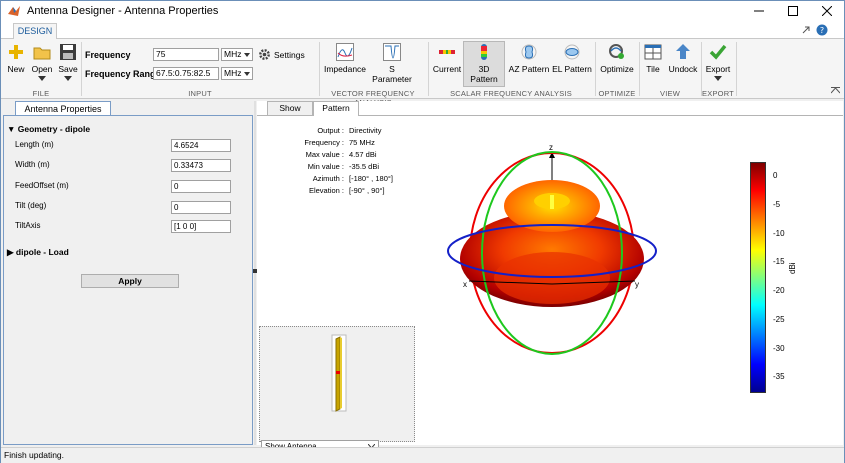 The image size is (845, 463). Describe the element at coordinates (186, 54) in the screenshot. I see `frequency-field: 75` at that location.